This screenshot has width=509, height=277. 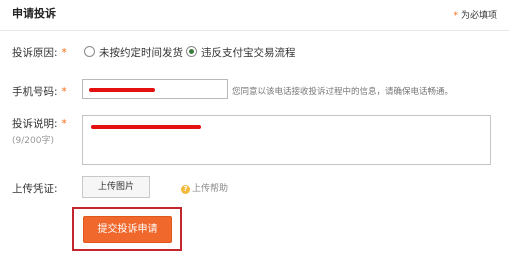 I want to click on description-required-star: *, so click(x=64, y=124).